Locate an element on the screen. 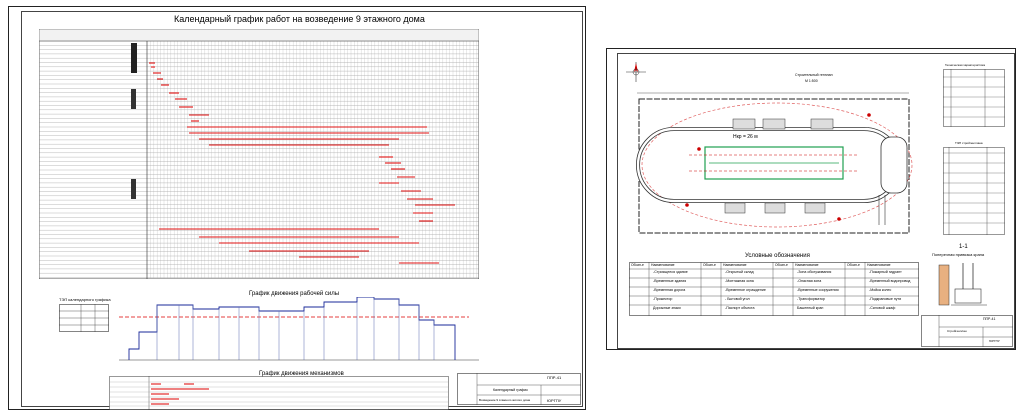 This screenshot has width=1024, height=413. legend-entry: -Силовой шкаф is located at coordinates (882, 308).